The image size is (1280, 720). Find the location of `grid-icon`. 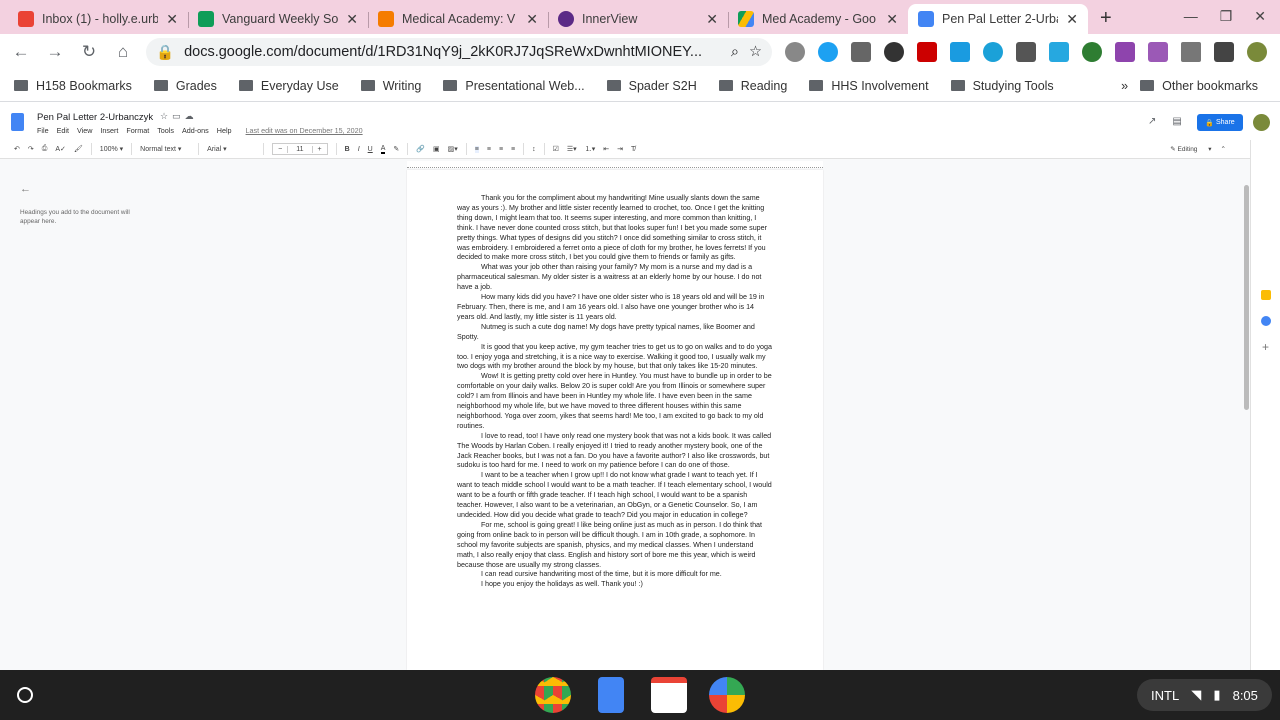

grid-icon is located at coordinates (1191, 52).